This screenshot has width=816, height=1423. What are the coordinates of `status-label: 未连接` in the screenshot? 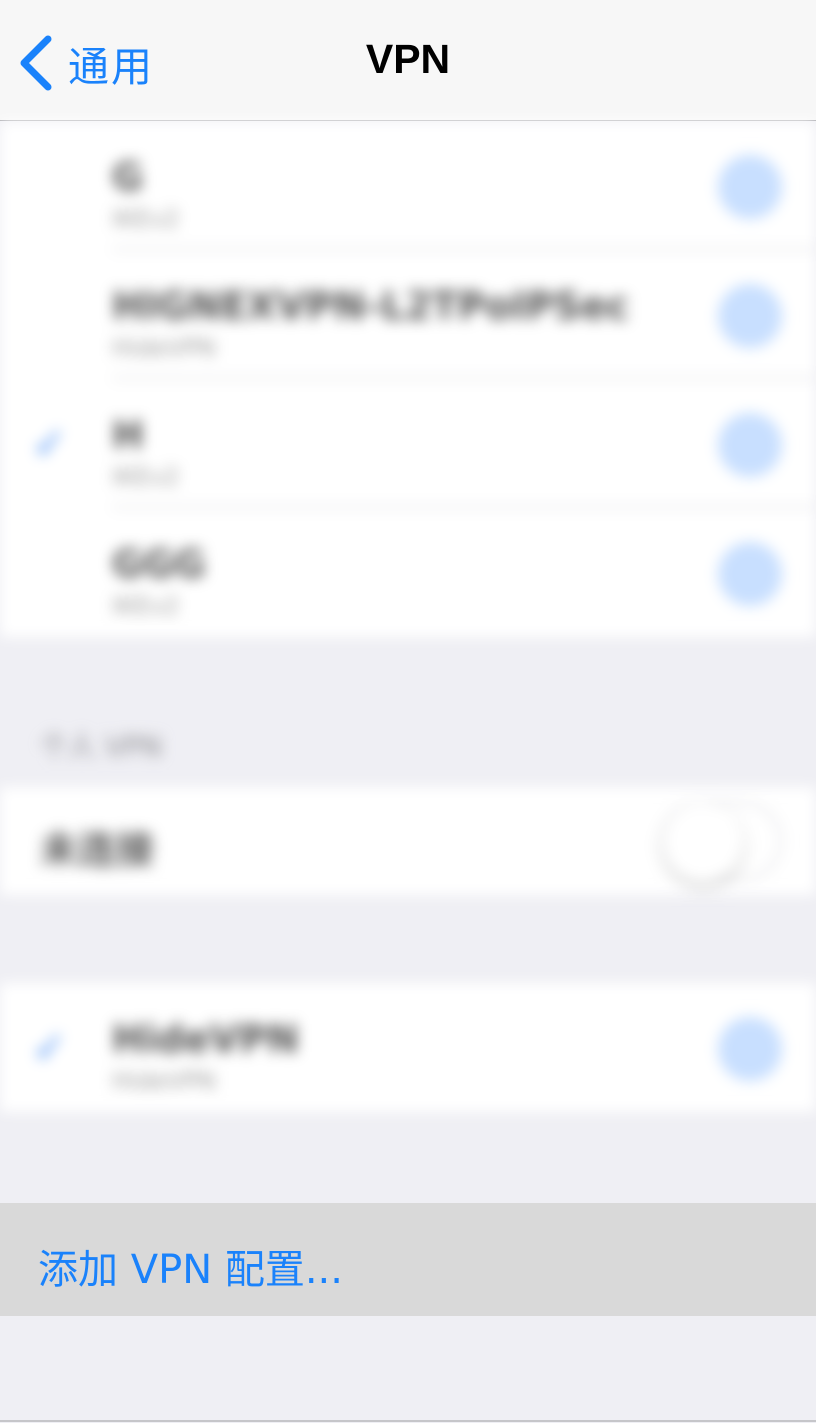 It's located at (97, 850).